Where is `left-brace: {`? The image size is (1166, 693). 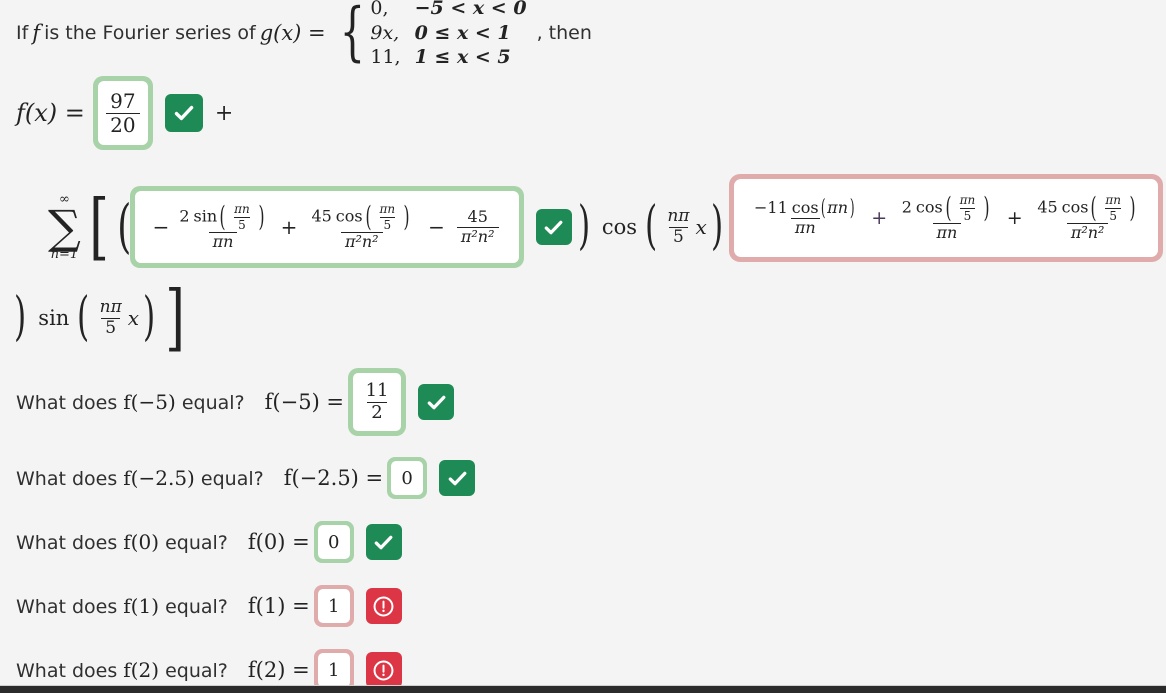
left-brace: { is located at coordinates (352, 35).